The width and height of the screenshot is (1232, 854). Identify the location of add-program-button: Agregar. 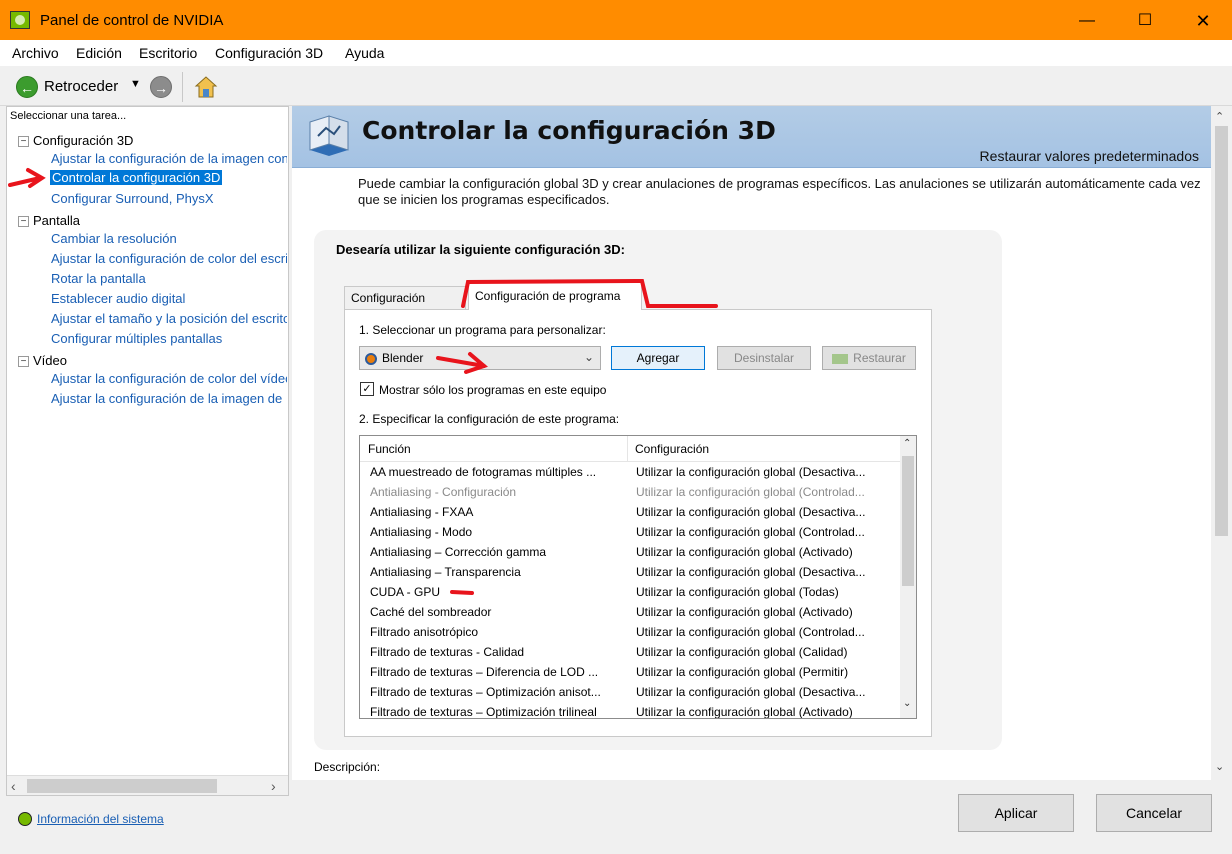
(658, 358).